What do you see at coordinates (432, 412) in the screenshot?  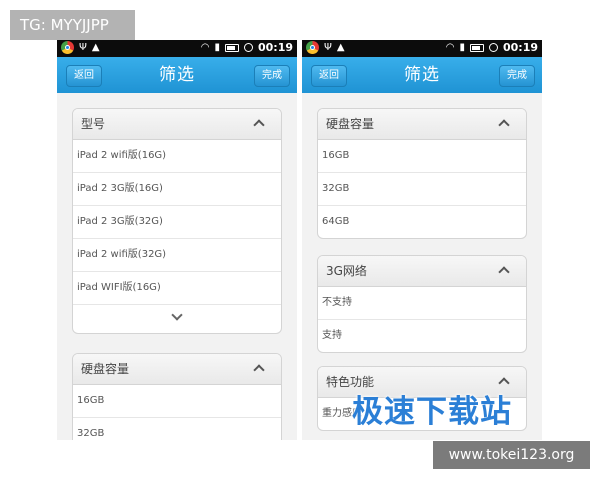 I see `watermark-brand: 极速下载站` at bounding box center [432, 412].